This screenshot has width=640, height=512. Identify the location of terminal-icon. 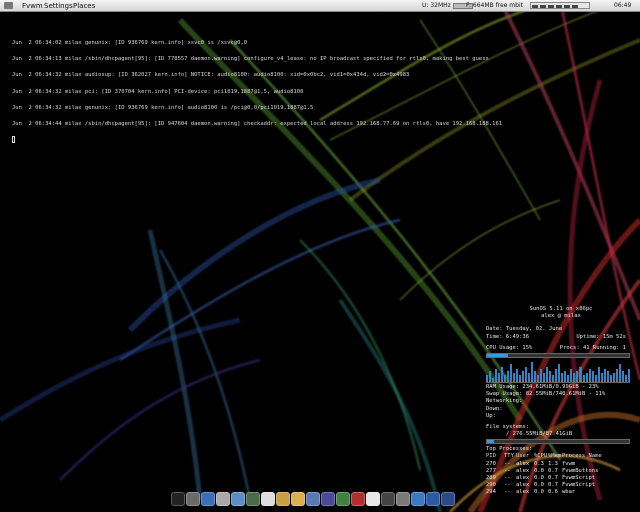
(178, 499).